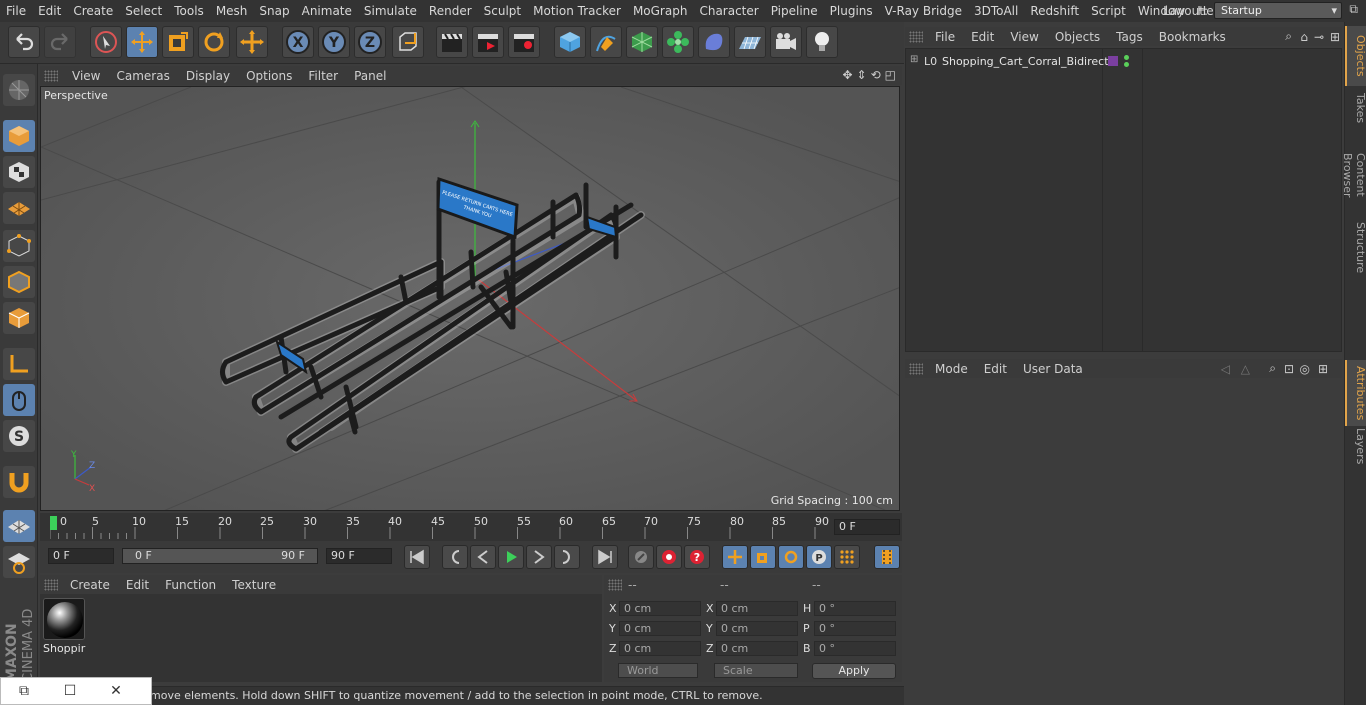 This screenshot has height=705, width=1366. What do you see at coordinates (1053, 369) in the screenshot?
I see `attributes-menu-user-data: User Data` at bounding box center [1053, 369].